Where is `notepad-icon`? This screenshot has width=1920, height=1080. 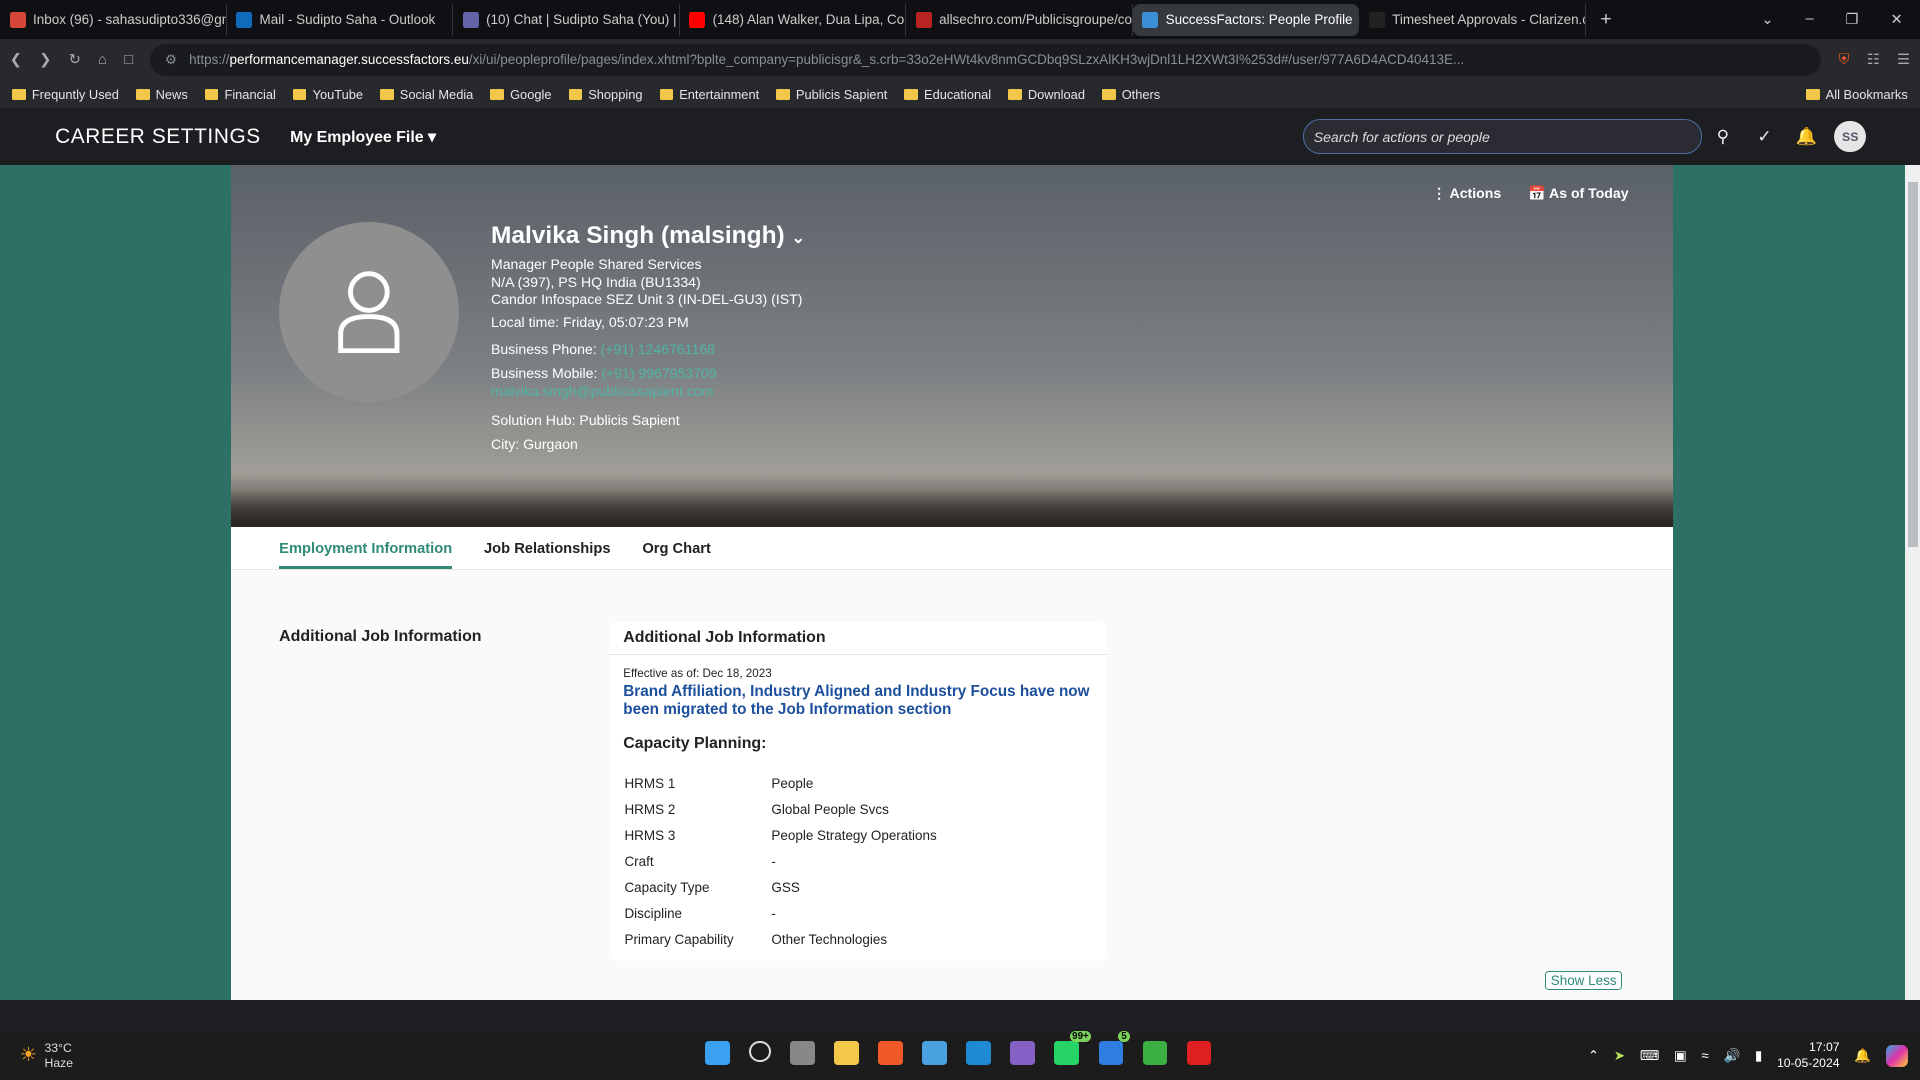 notepad-icon is located at coordinates (934, 1053).